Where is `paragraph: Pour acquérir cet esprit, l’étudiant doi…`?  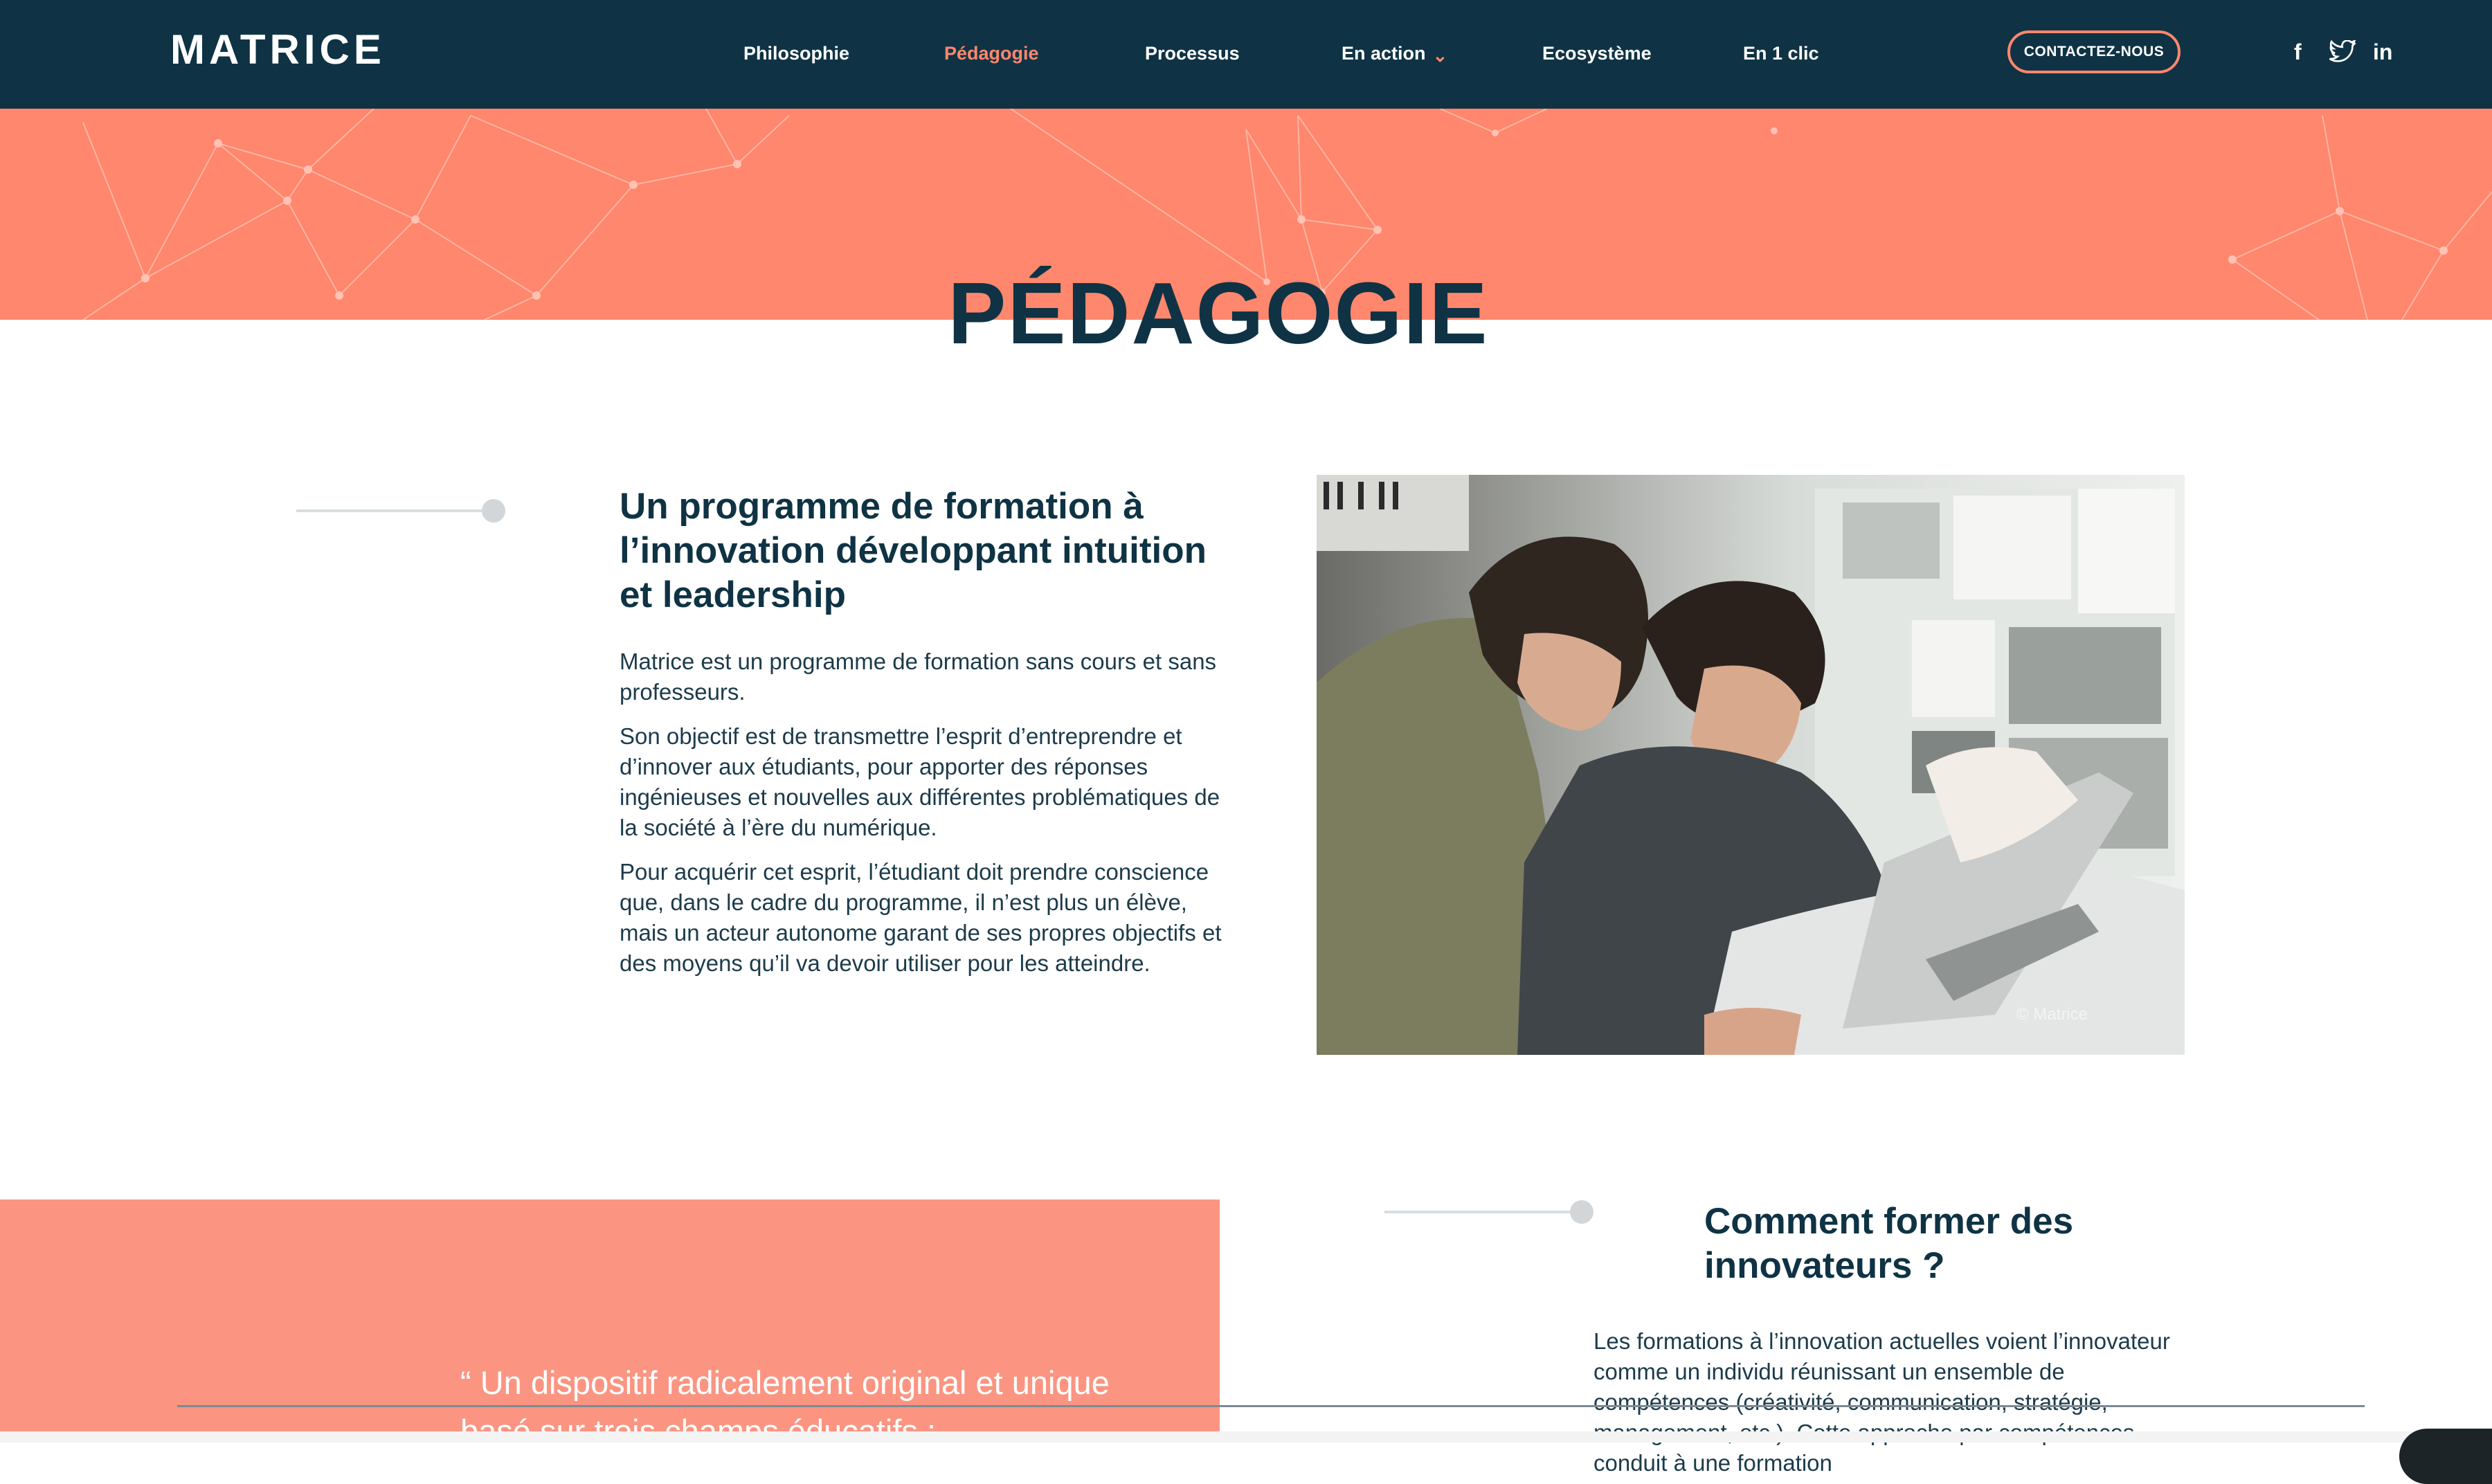
paragraph: Pour acquérir cet esprit, l’étudiant doi… is located at coordinates (921, 917).